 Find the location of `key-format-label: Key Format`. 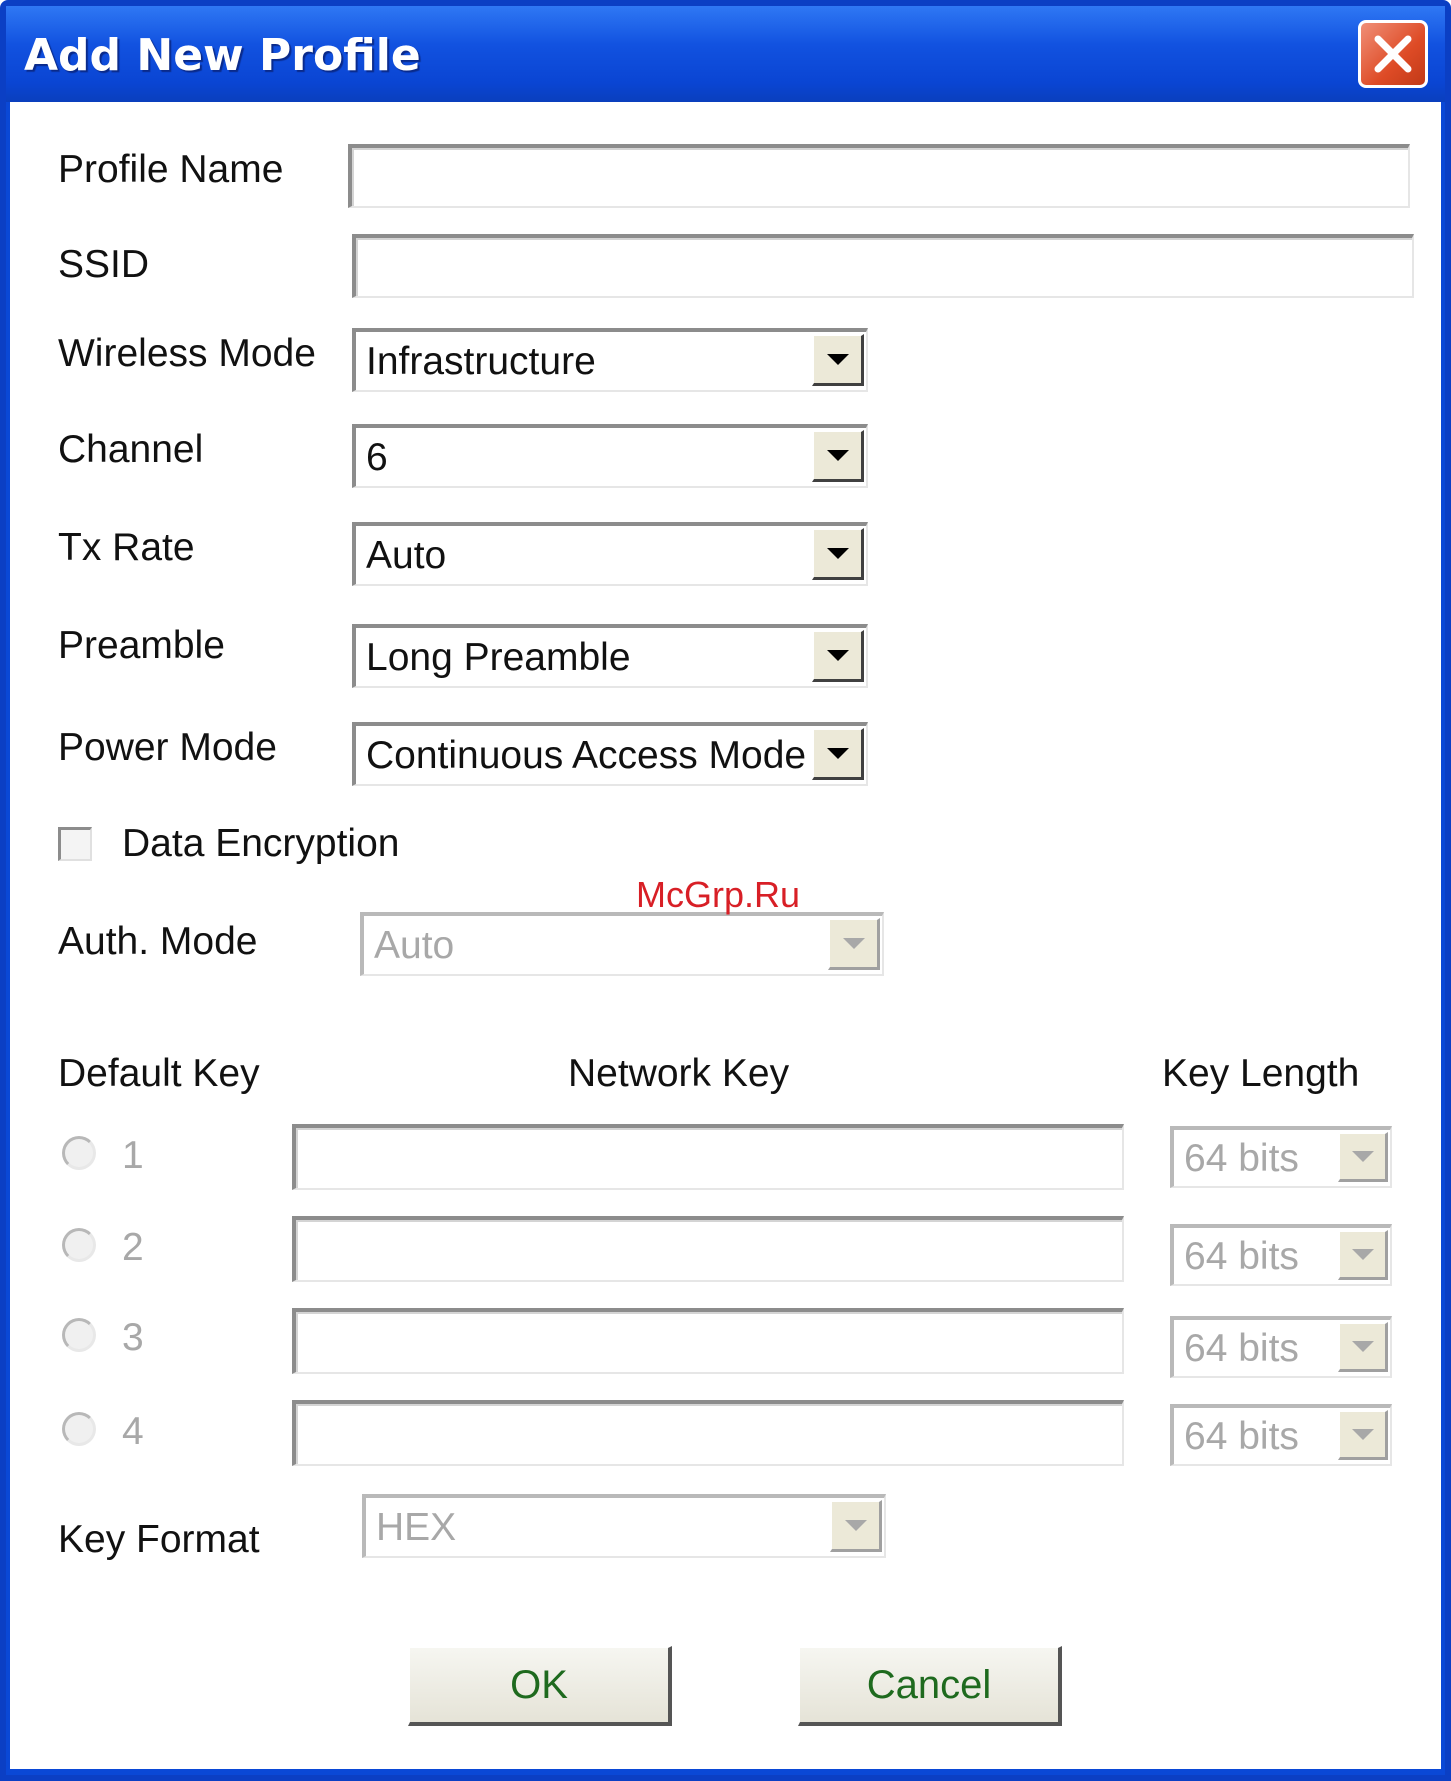

key-format-label: Key Format is located at coordinates (159, 1539).